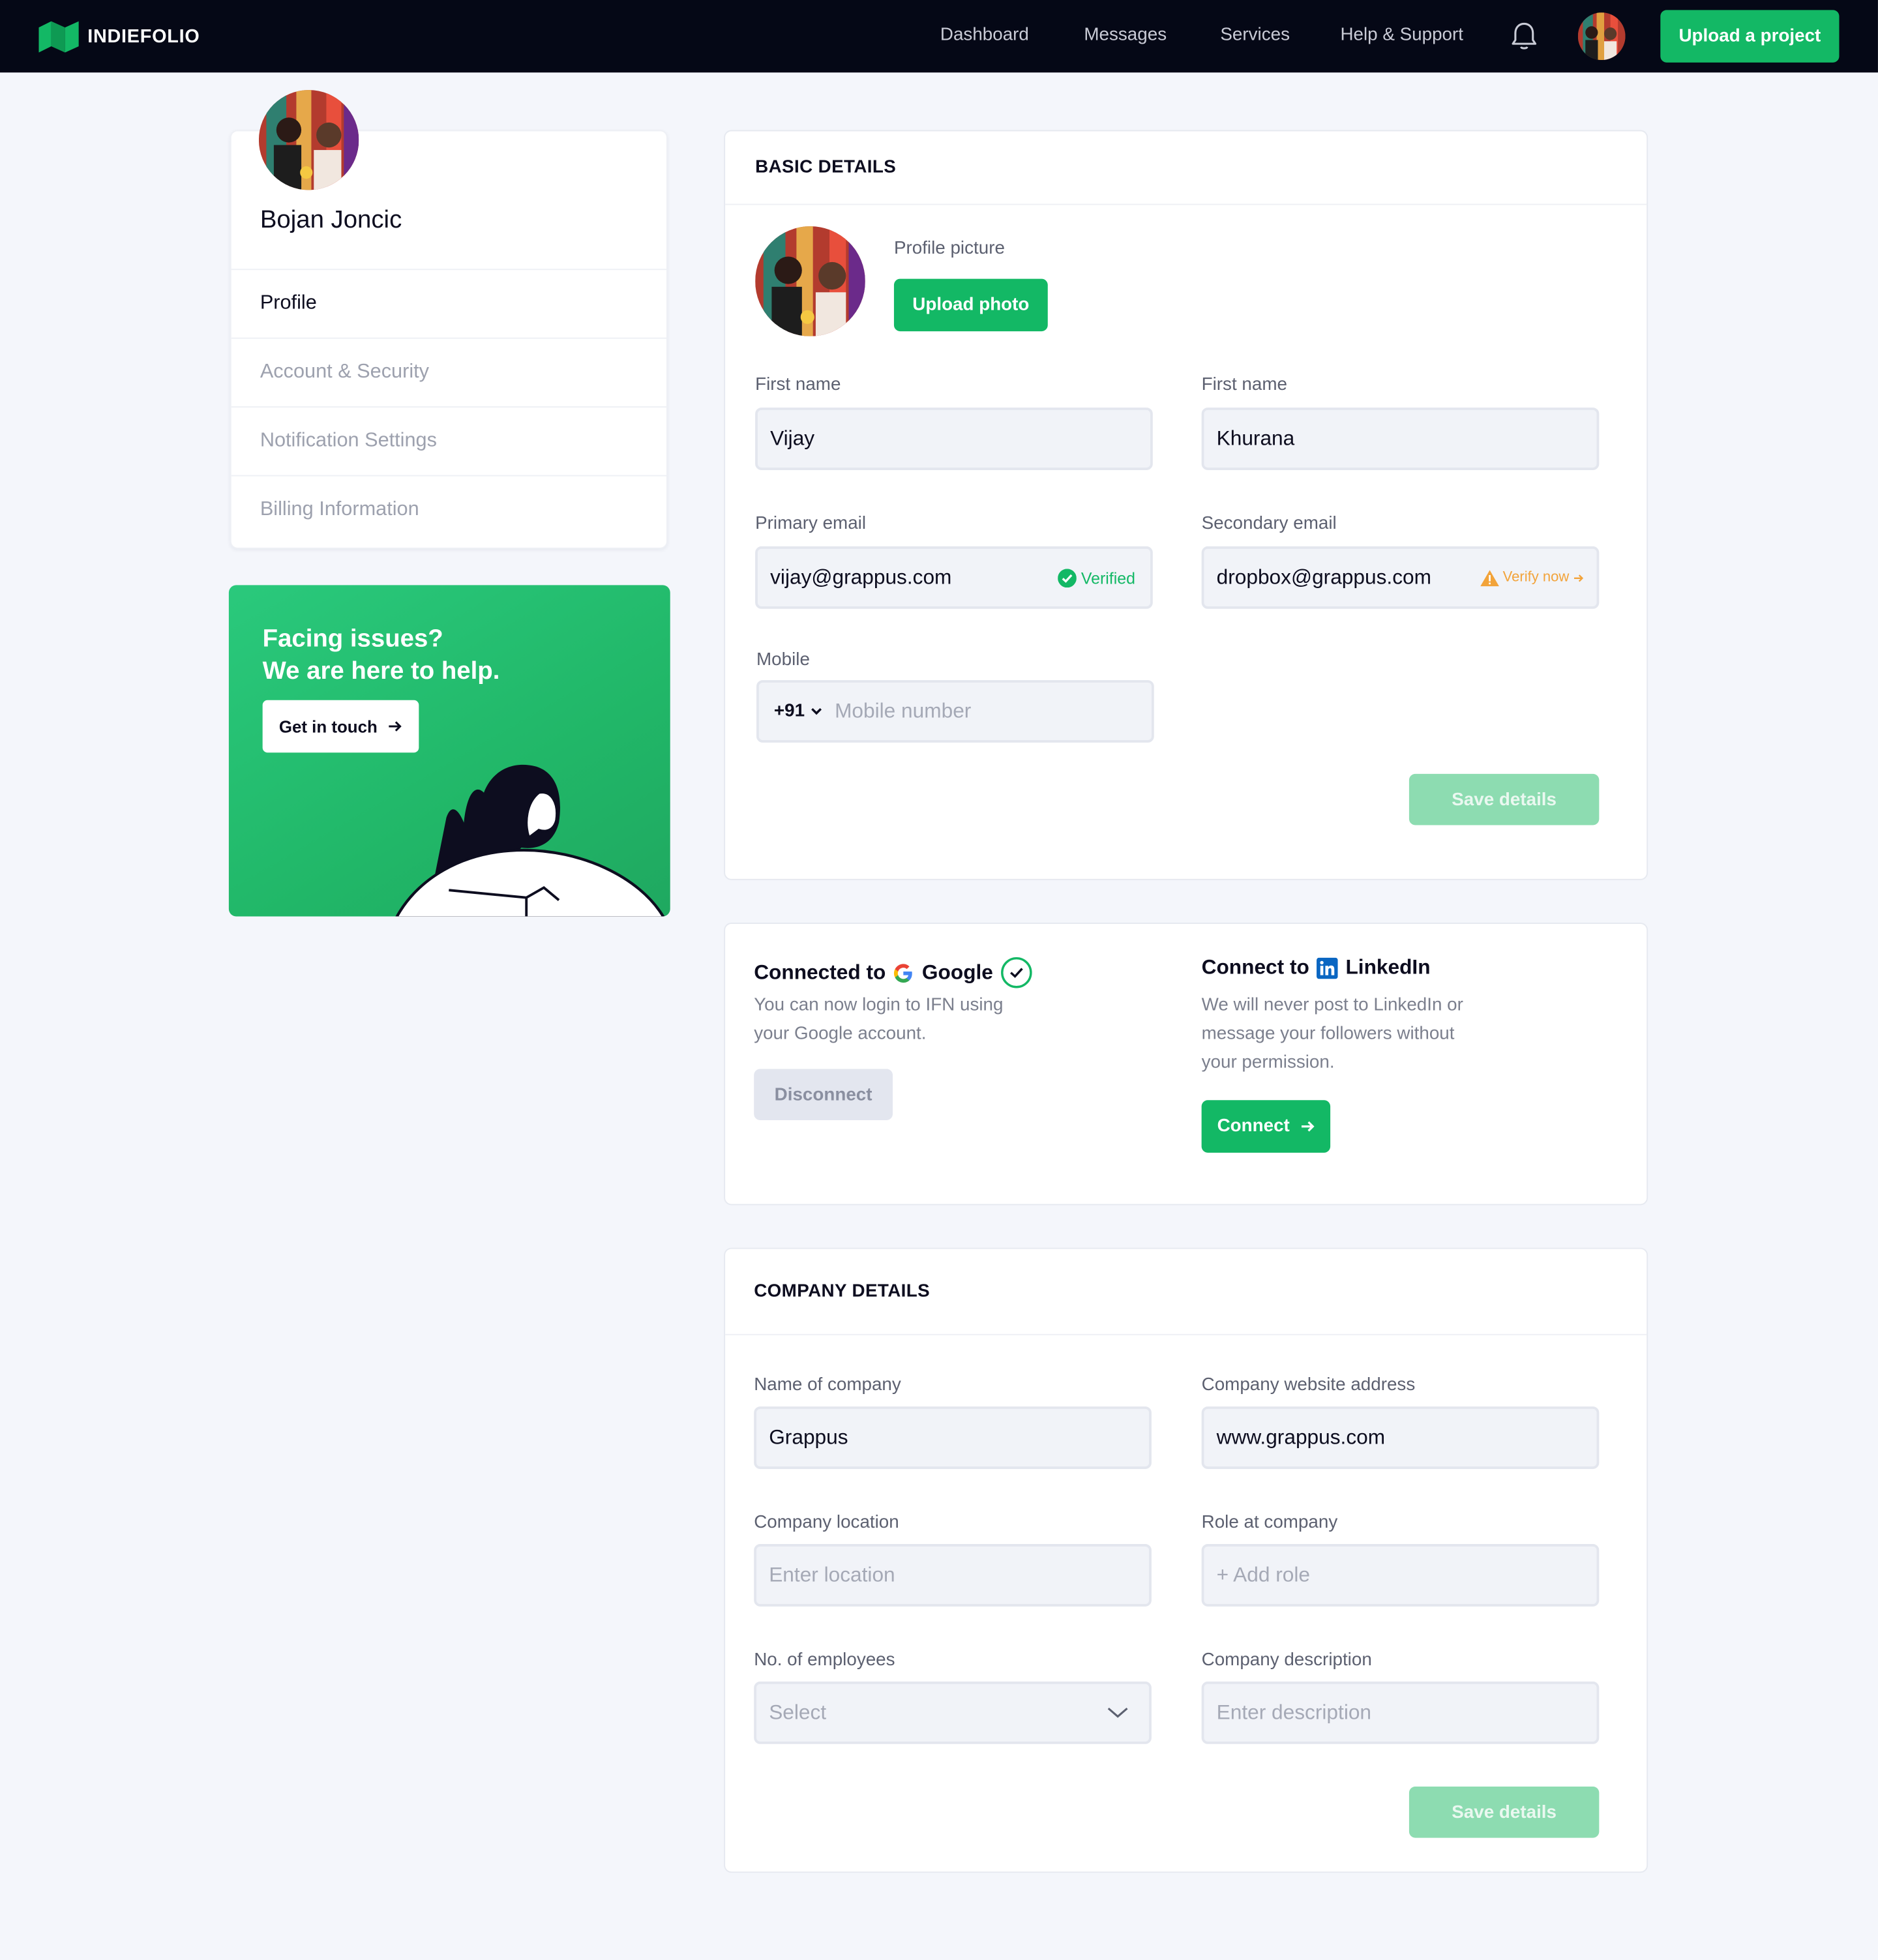  I want to click on company-website-label: Company website address, so click(1308, 1385).